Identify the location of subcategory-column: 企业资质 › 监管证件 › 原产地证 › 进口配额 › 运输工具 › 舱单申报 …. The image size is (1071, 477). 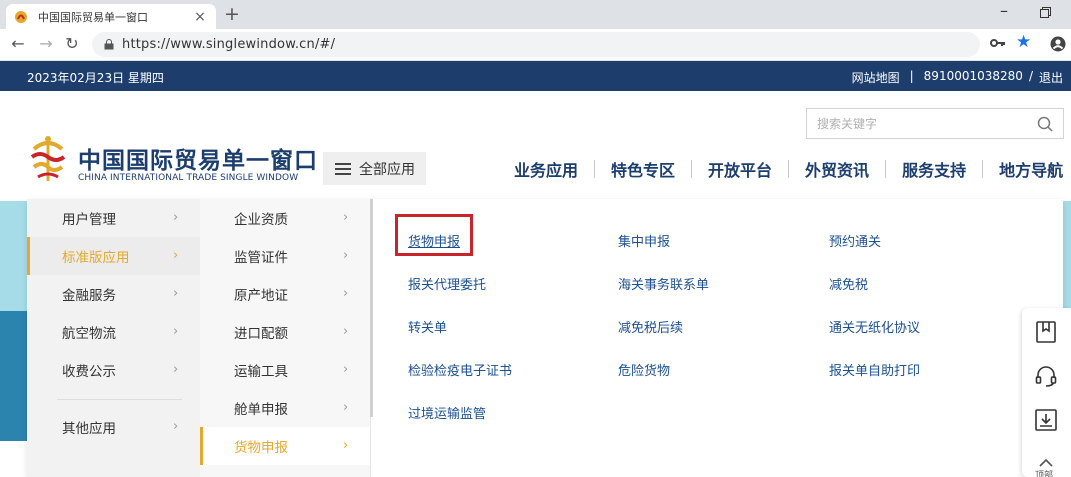
(285, 338).